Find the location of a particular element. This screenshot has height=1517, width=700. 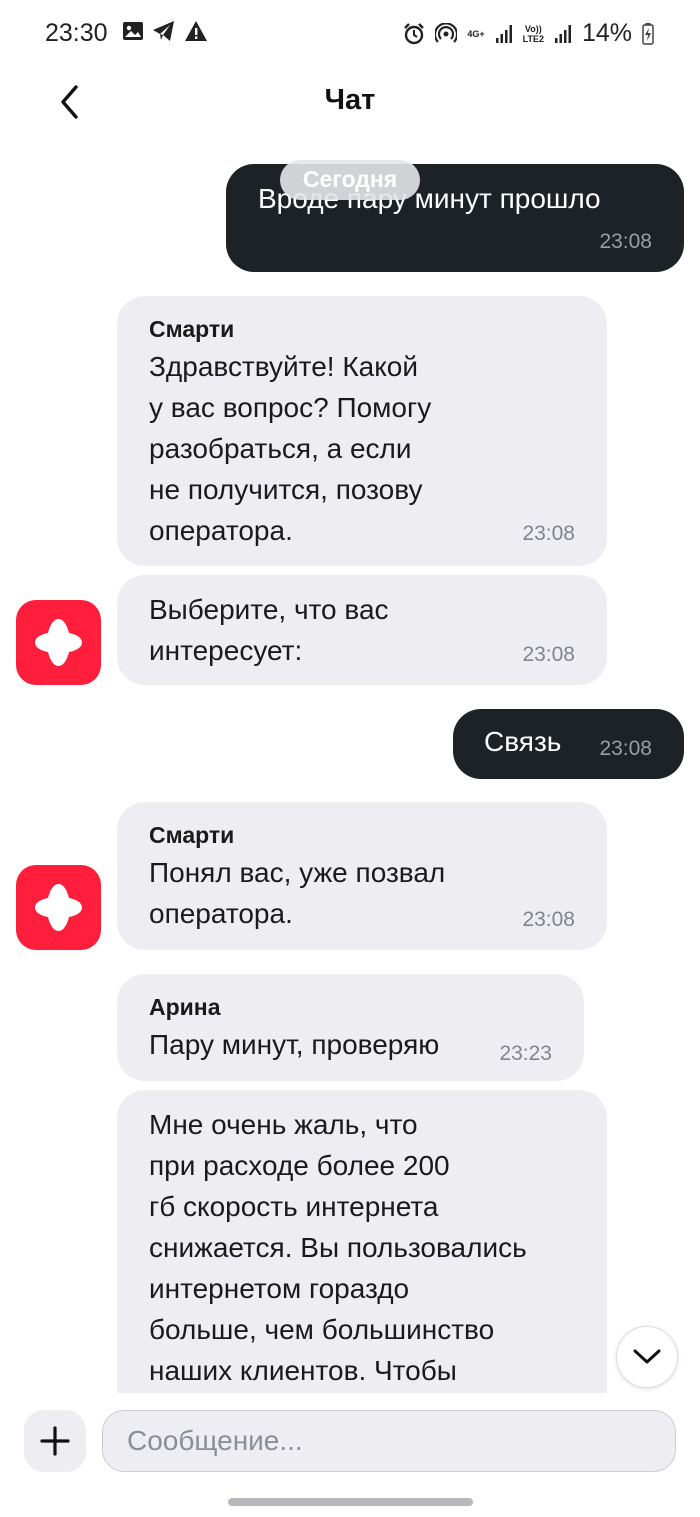

telegram-icon is located at coordinates (163, 31).